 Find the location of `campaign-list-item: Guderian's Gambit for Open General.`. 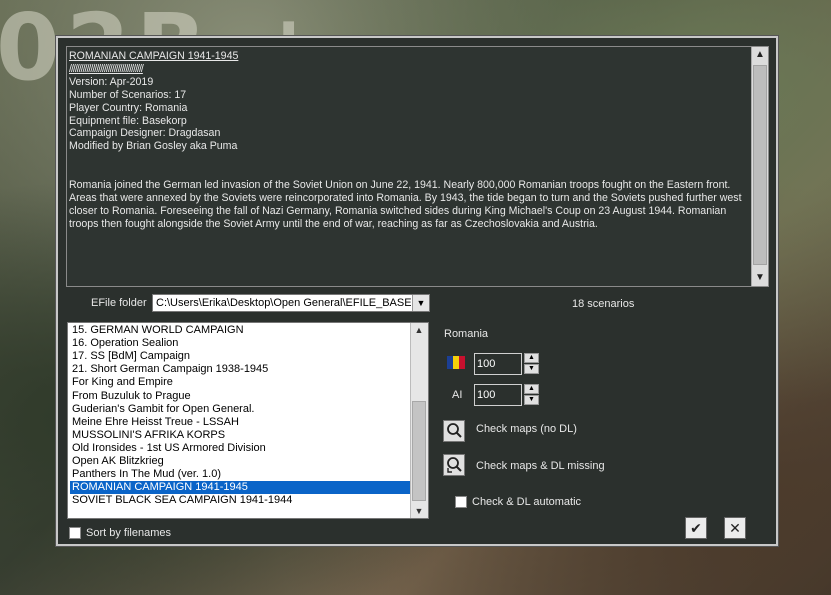

campaign-list-item: Guderian's Gambit for Open General. is located at coordinates (241, 409).